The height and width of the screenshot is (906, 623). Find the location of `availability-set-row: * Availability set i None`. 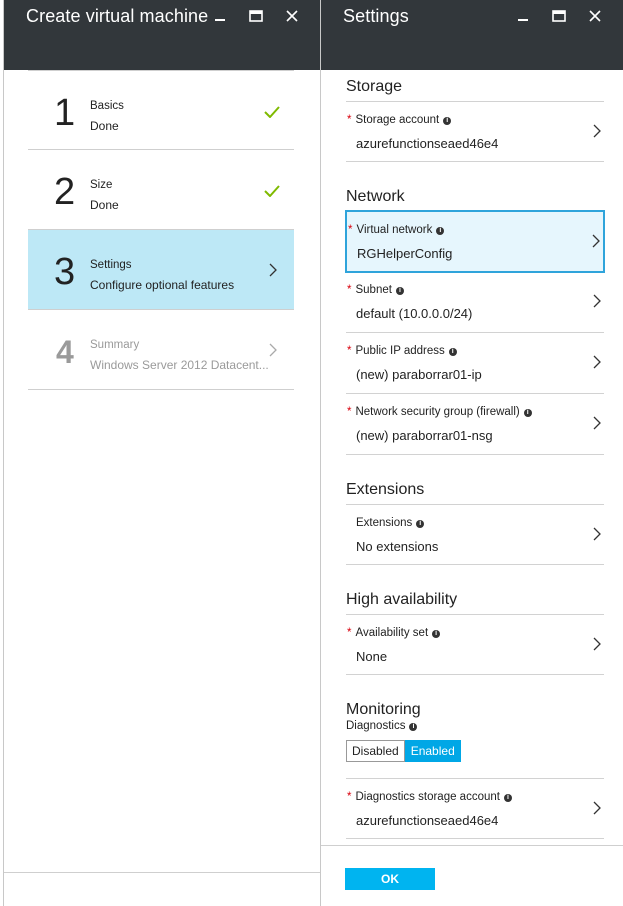

availability-set-row: * Availability set i None is located at coordinates (475, 644).